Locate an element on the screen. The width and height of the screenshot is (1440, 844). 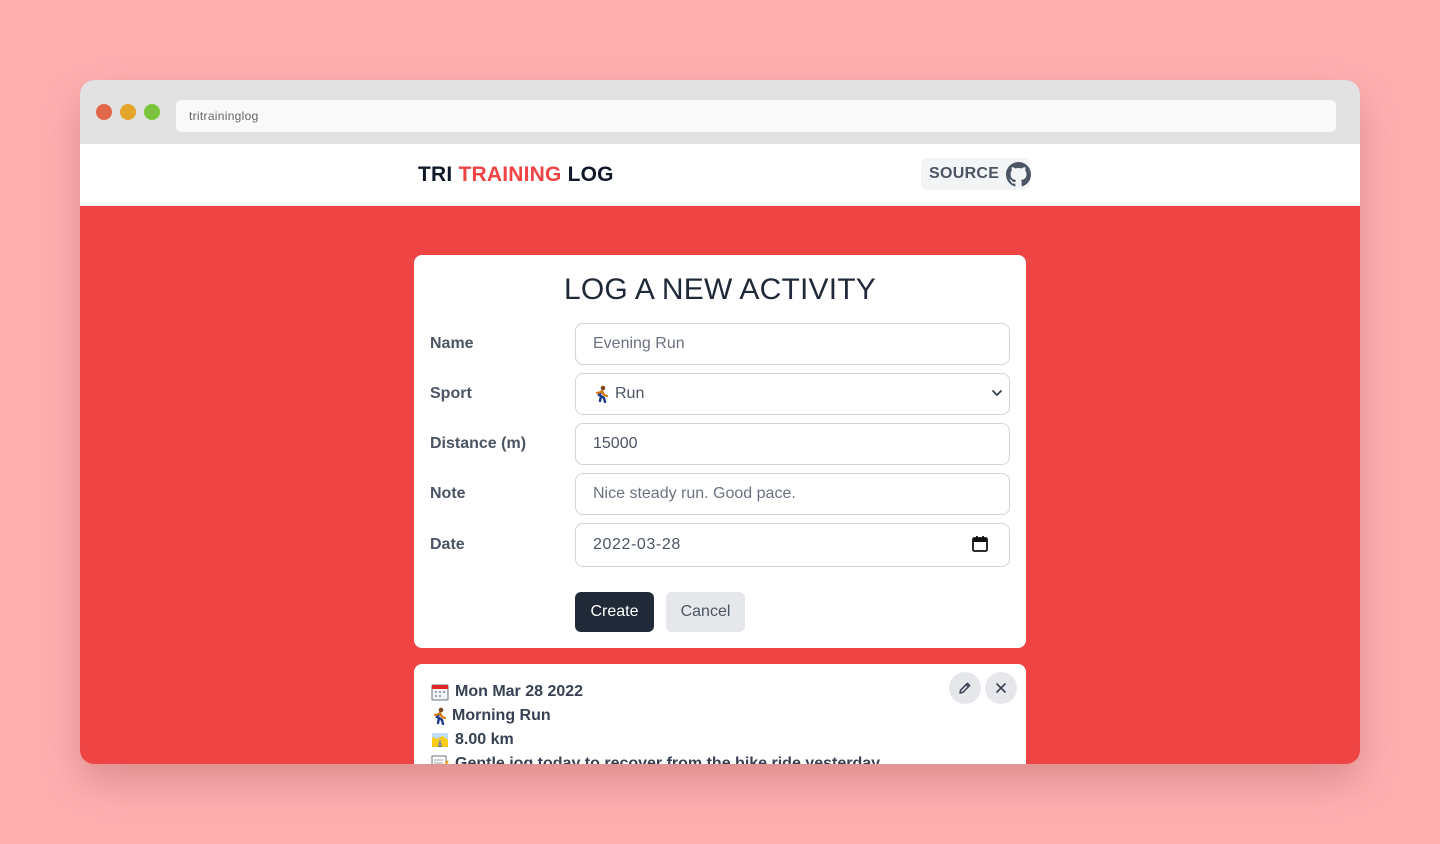
name-input: Evening Run is located at coordinates (792, 344).